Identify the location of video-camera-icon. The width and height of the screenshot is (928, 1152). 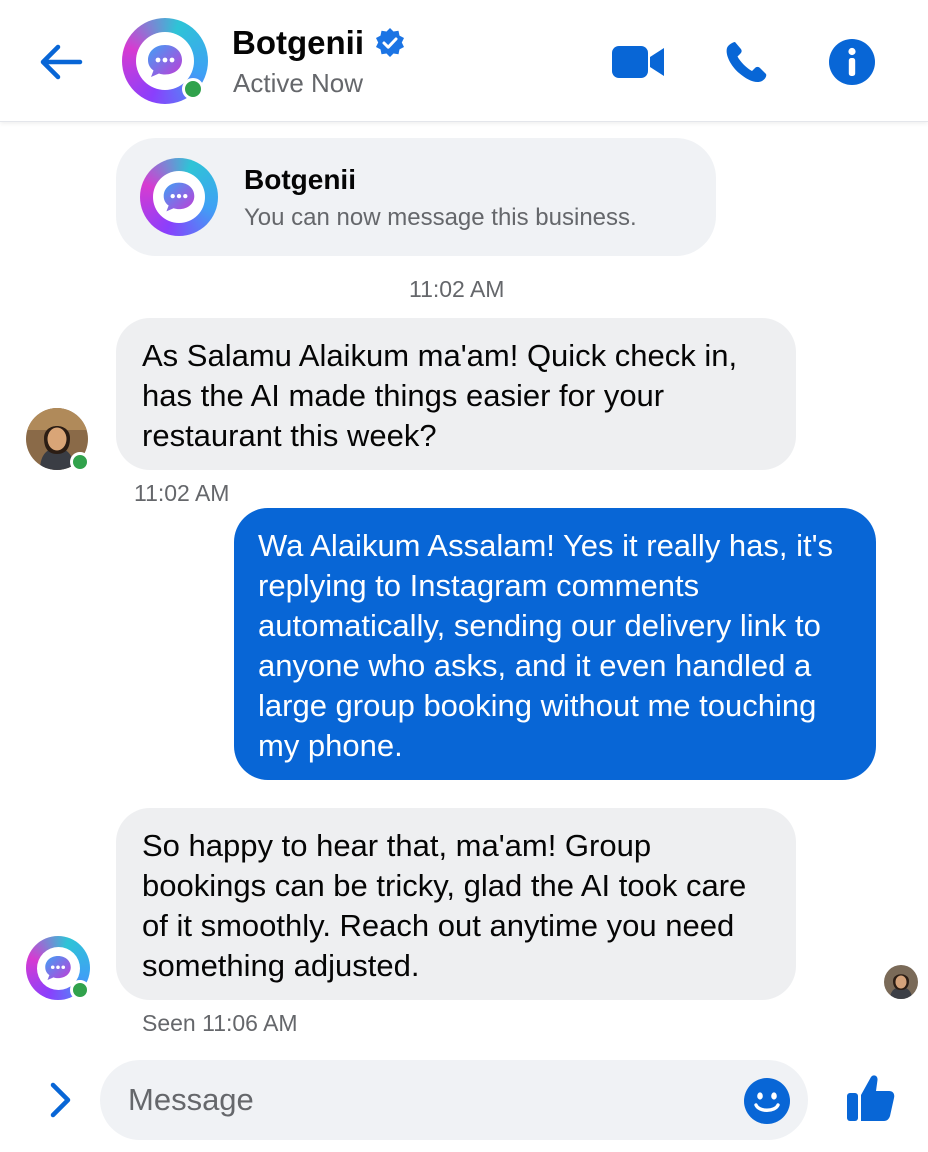
(638, 62).